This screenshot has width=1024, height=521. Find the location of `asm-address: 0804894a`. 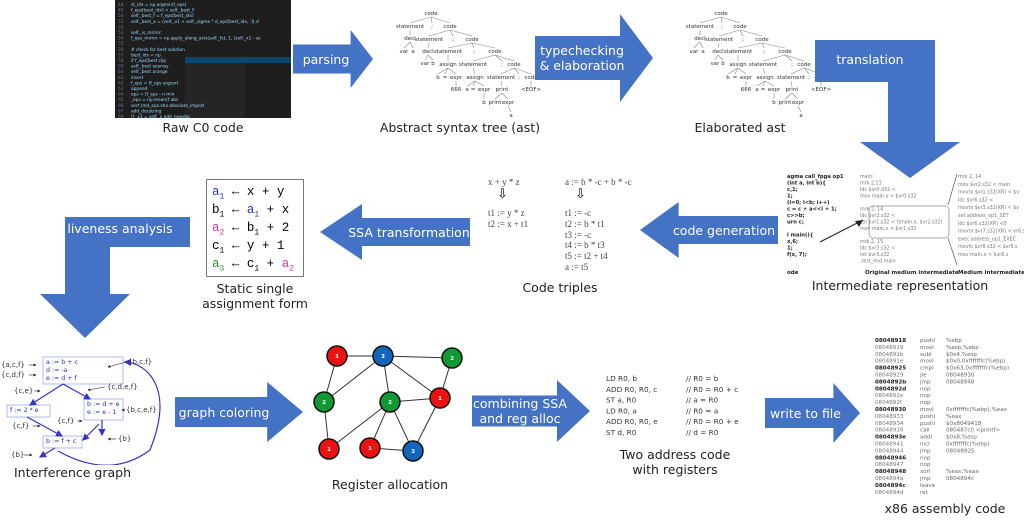

asm-address: 0804894a is located at coordinates (889, 479).